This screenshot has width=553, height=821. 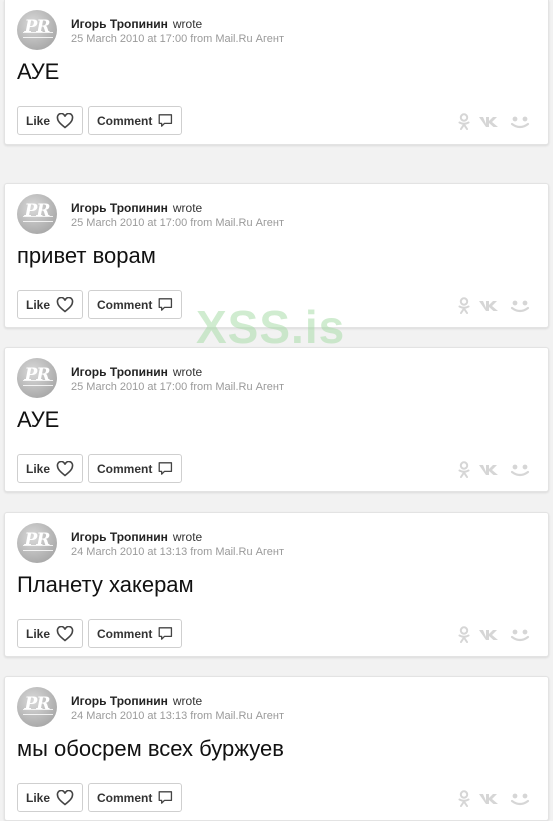 I want to click on post-text: Планету хакерам, so click(x=105, y=584).